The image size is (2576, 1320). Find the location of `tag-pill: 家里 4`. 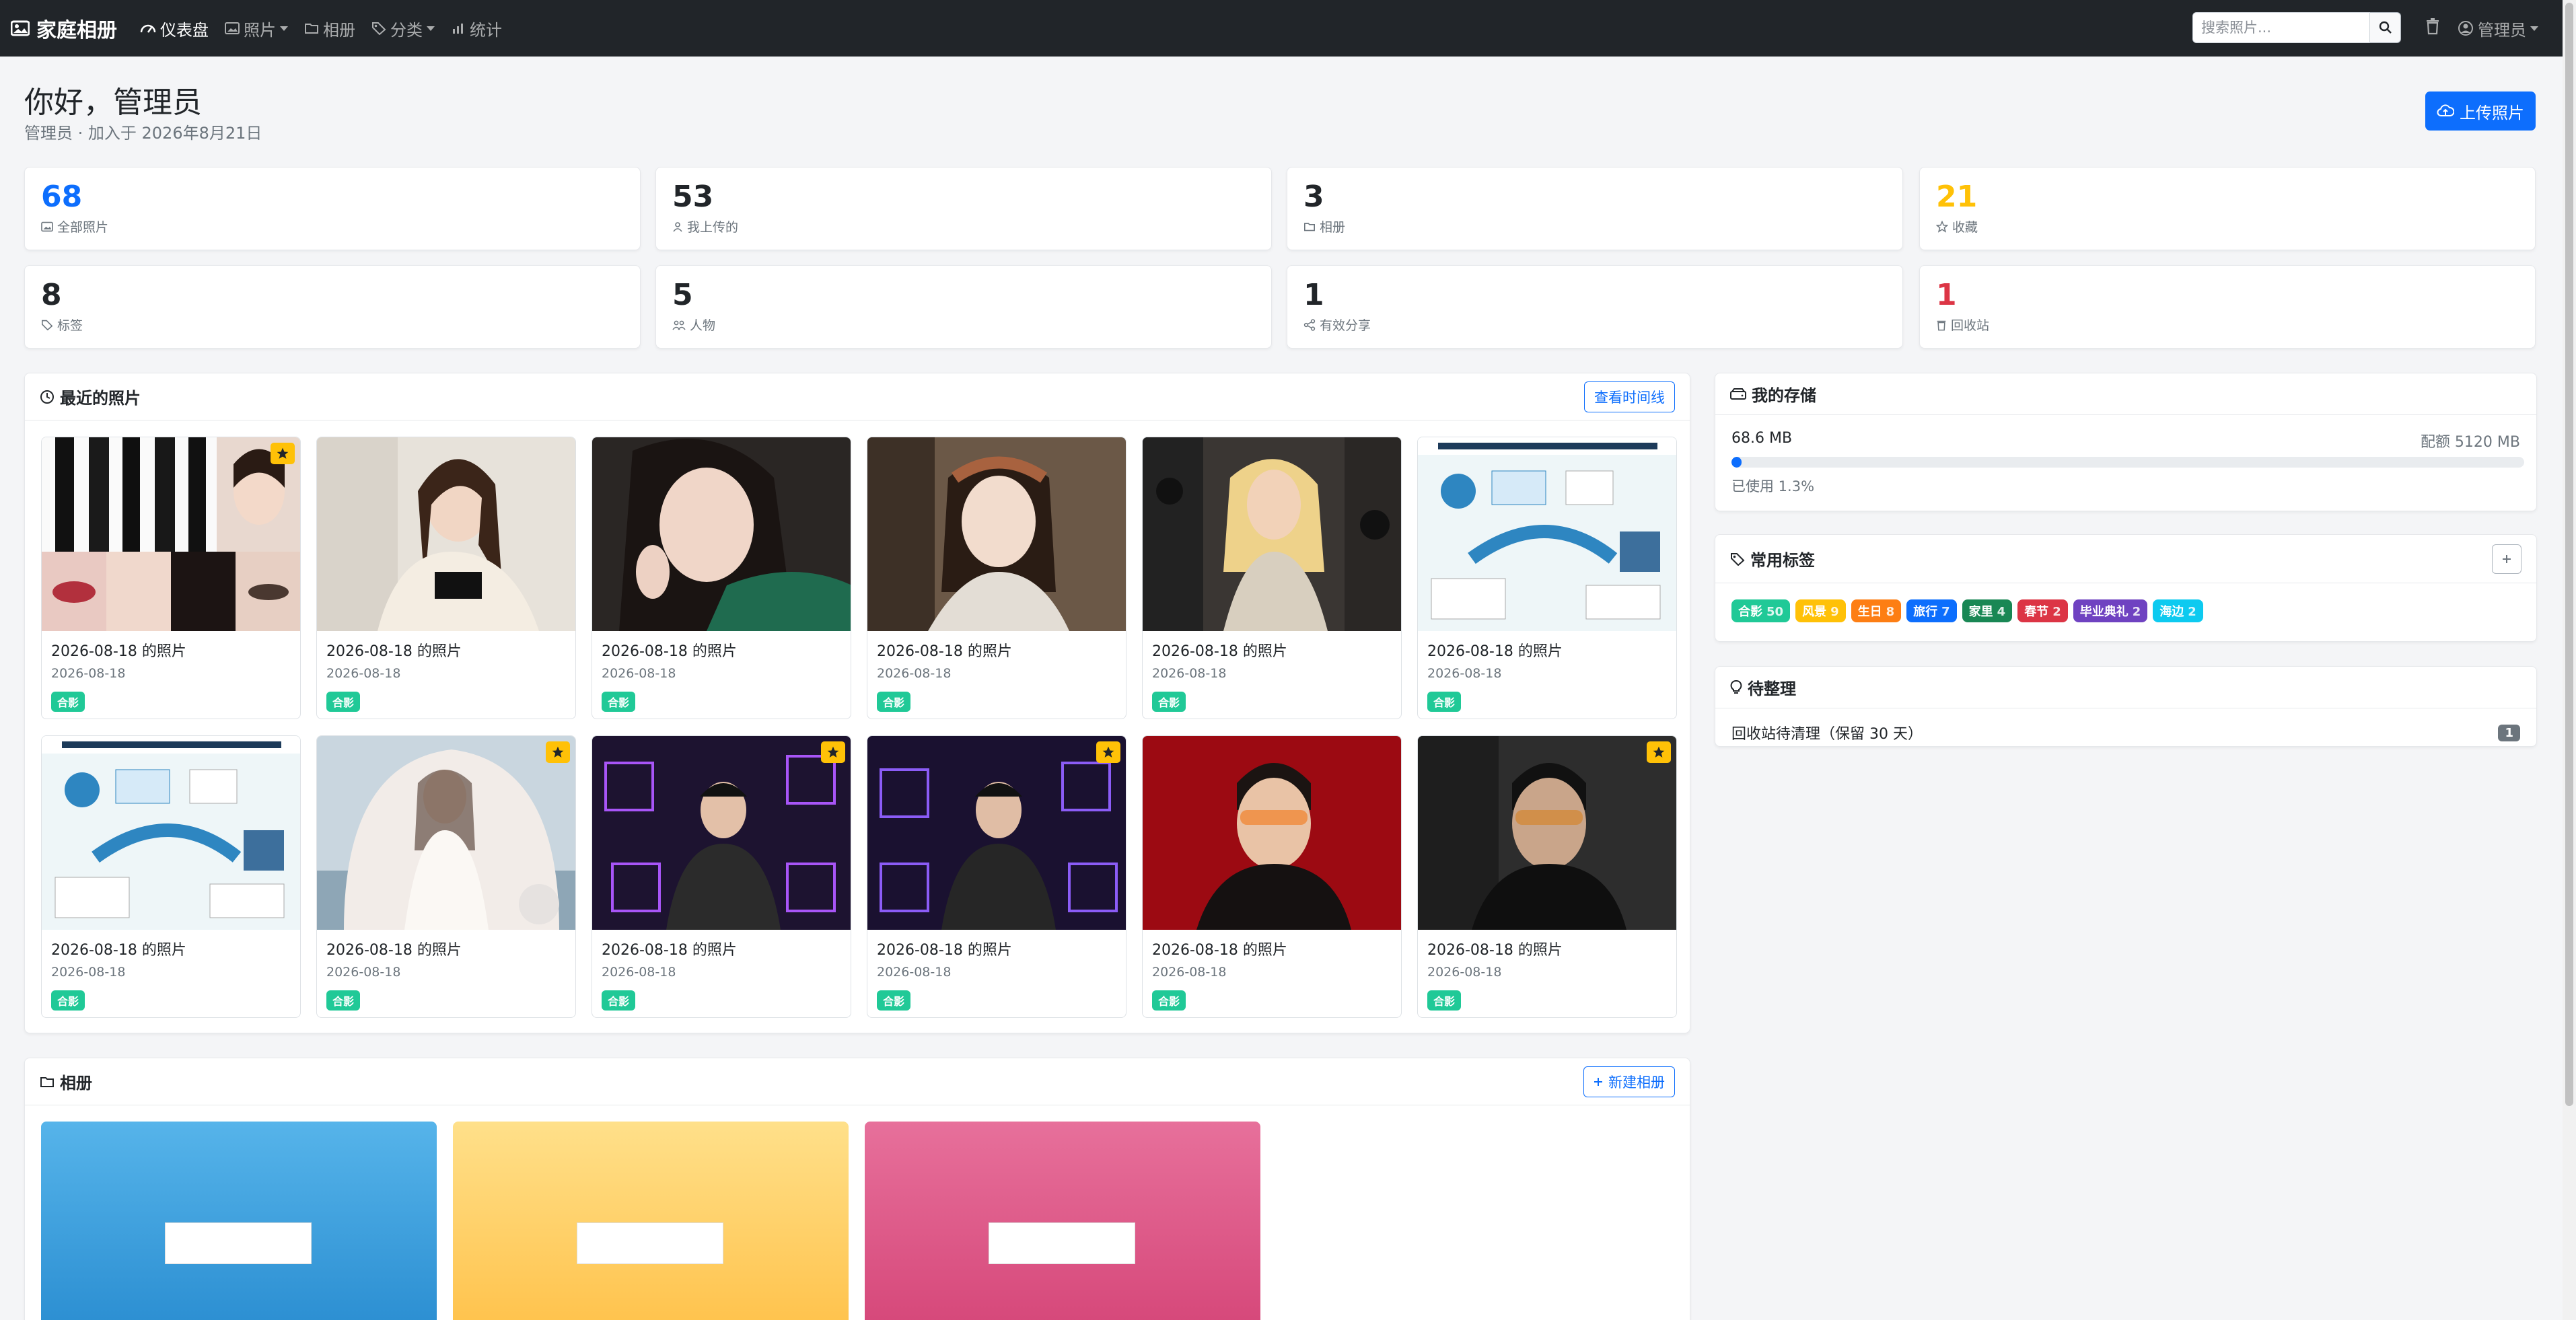

tag-pill: 家里 4 is located at coordinates (1987, 610).